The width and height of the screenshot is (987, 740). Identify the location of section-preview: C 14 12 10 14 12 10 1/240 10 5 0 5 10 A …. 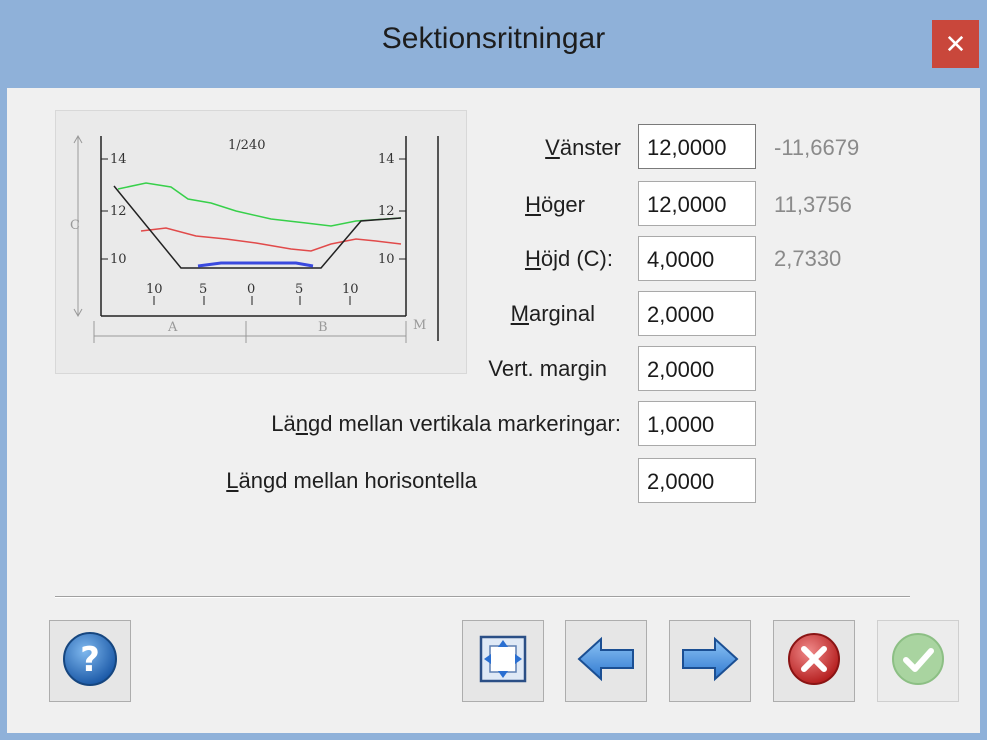
(261, 242).